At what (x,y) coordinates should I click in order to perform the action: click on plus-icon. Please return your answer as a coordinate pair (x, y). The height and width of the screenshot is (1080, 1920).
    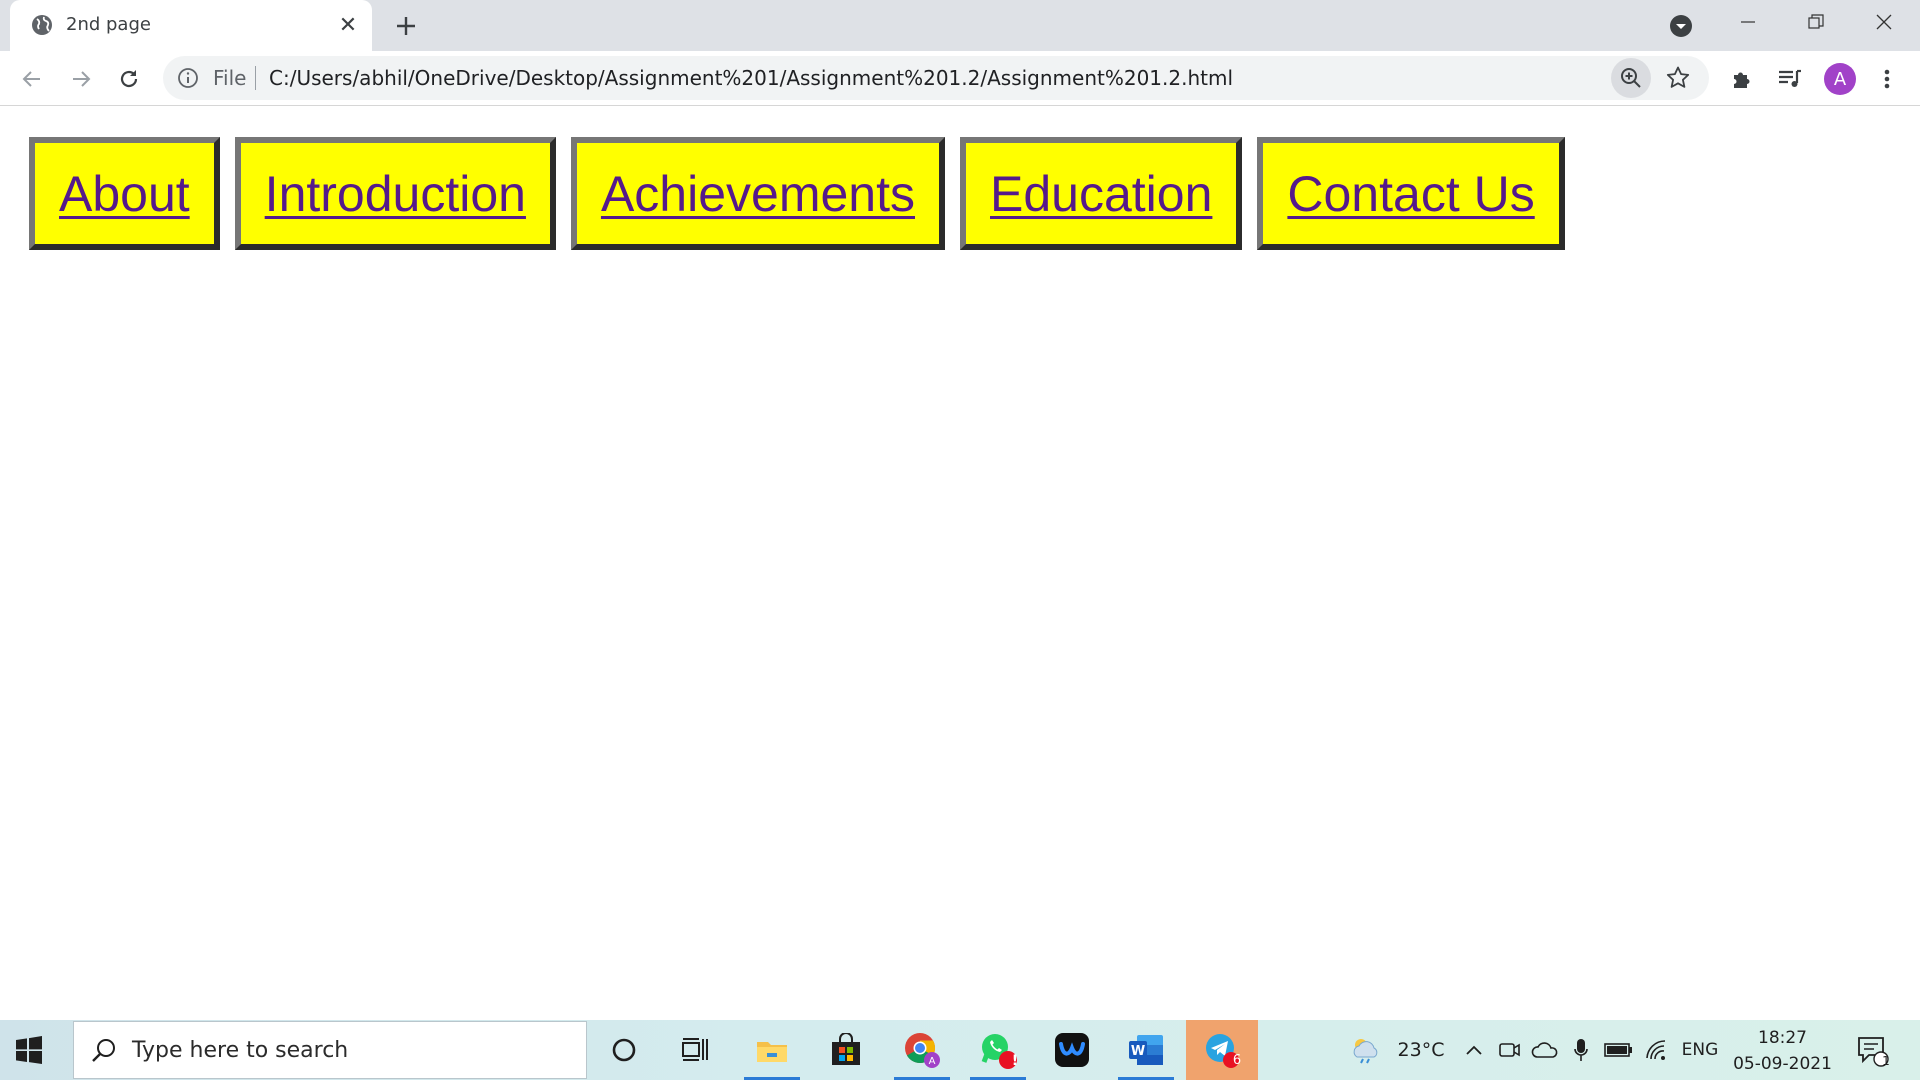
    Looking at the image, I should click on (406, 26).